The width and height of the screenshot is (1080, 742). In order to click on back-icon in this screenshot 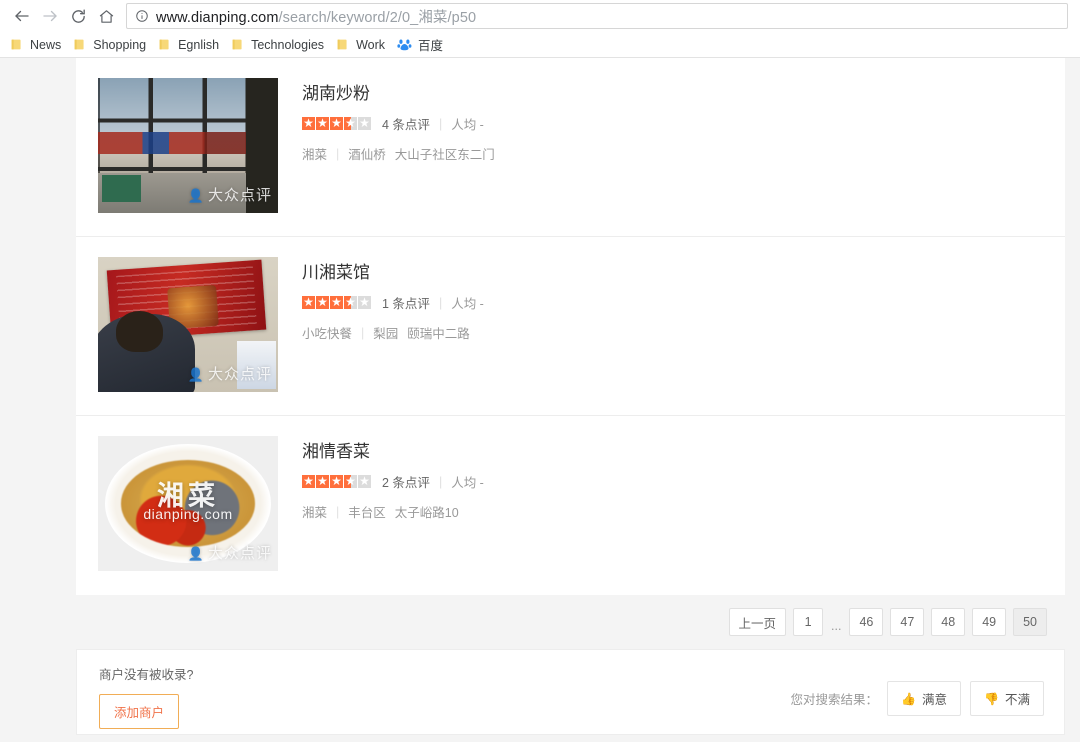, I will do `click(22, 16)`.